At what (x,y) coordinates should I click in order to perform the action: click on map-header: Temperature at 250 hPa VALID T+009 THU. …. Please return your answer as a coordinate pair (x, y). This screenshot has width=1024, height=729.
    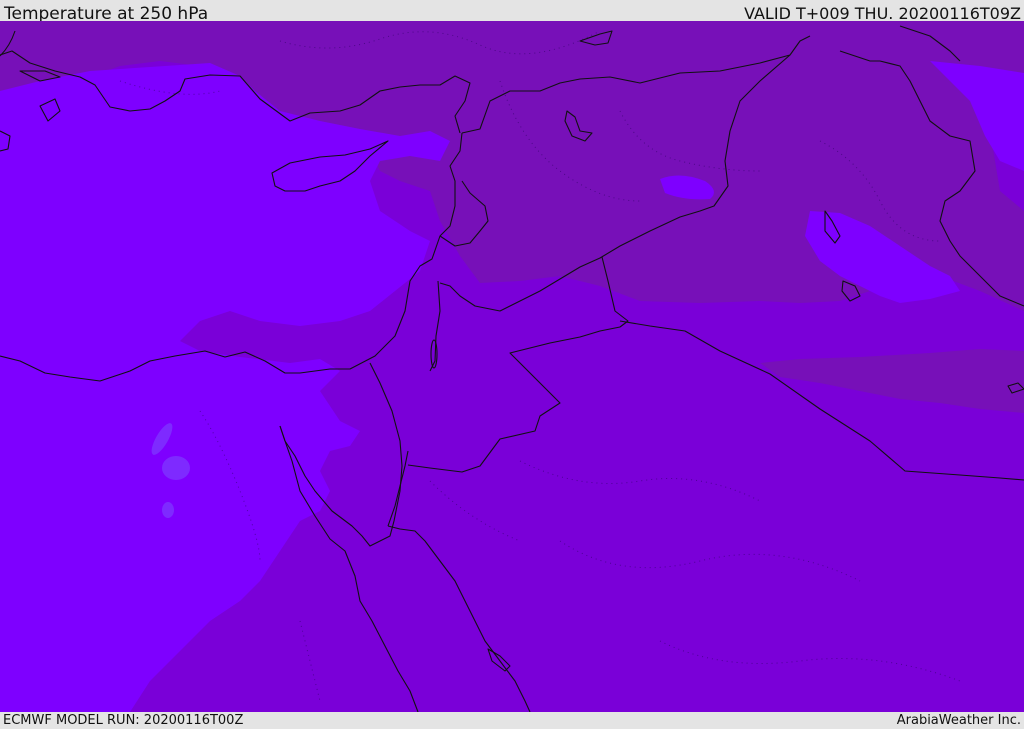
    Looking at the image, I should click on (512, 12).